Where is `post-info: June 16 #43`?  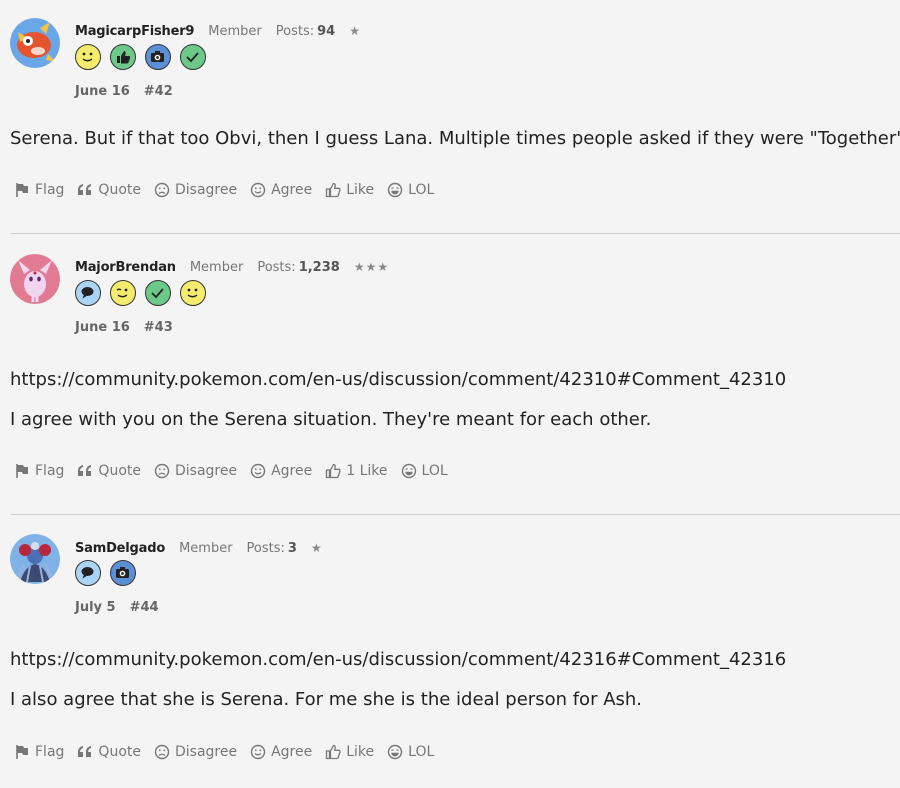 post-info: June 16 #43 is located at coordinates (124, 327).